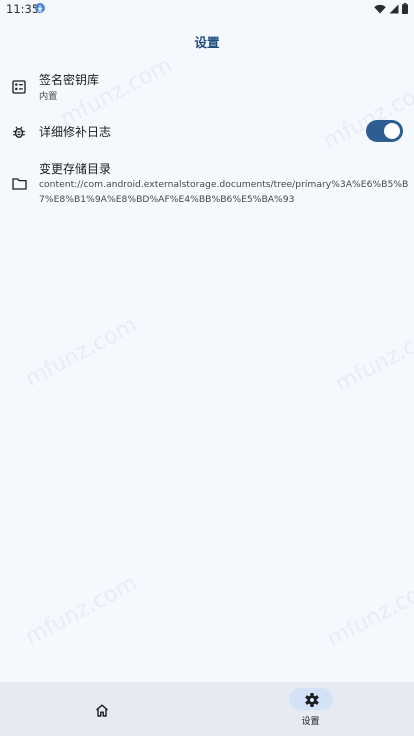 The image size is (414, 736). What do you see at coordinates (312, 701) in the screenshot?
I see `gear-icon` at bounding box center [312, 701].